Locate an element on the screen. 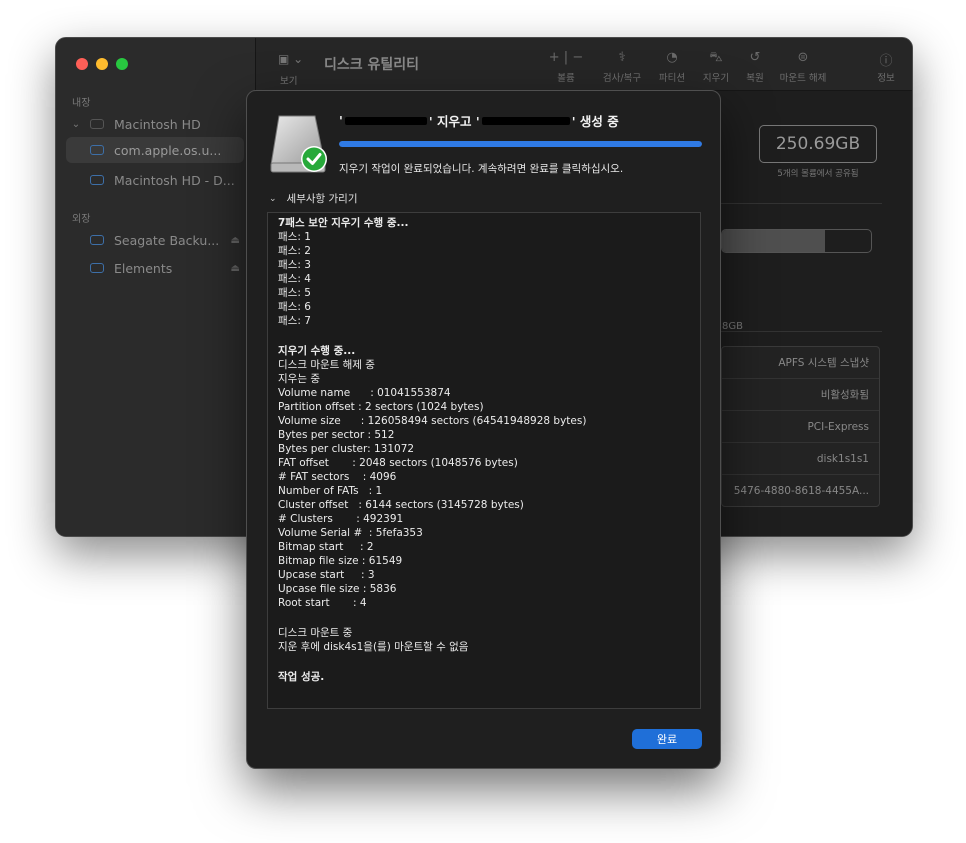  log-line: 지우는 중 is located at coordinates (299, 379).